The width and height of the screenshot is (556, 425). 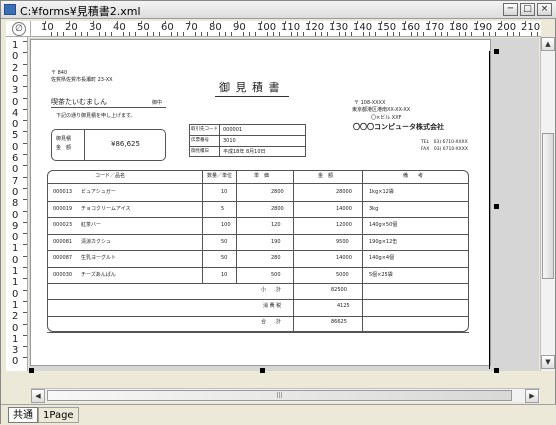 I want to click on item-amount: 9500, so click(x=342, y=241).